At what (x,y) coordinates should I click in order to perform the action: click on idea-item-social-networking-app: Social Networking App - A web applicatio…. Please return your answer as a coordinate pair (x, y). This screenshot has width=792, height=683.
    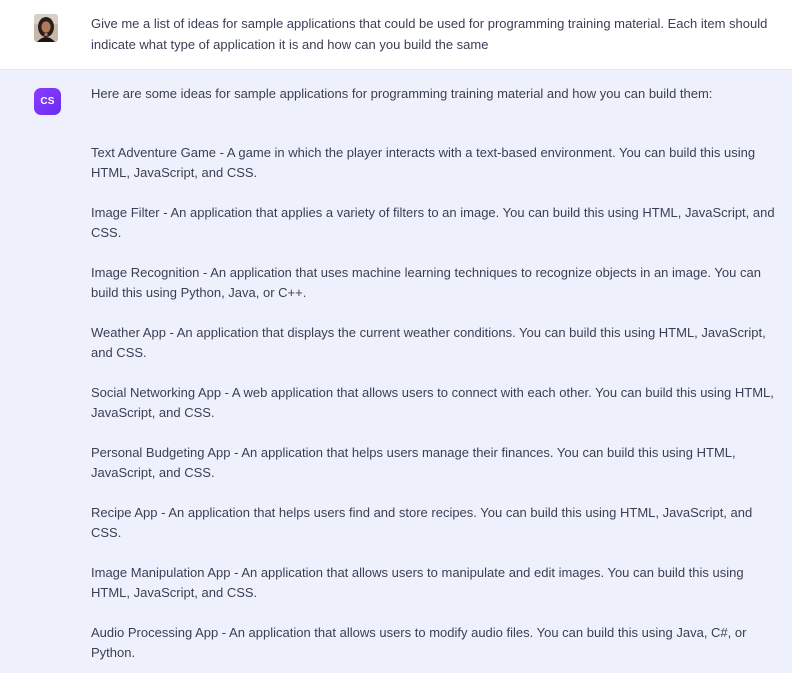
    Looking at the image, I should click on (432, 402).